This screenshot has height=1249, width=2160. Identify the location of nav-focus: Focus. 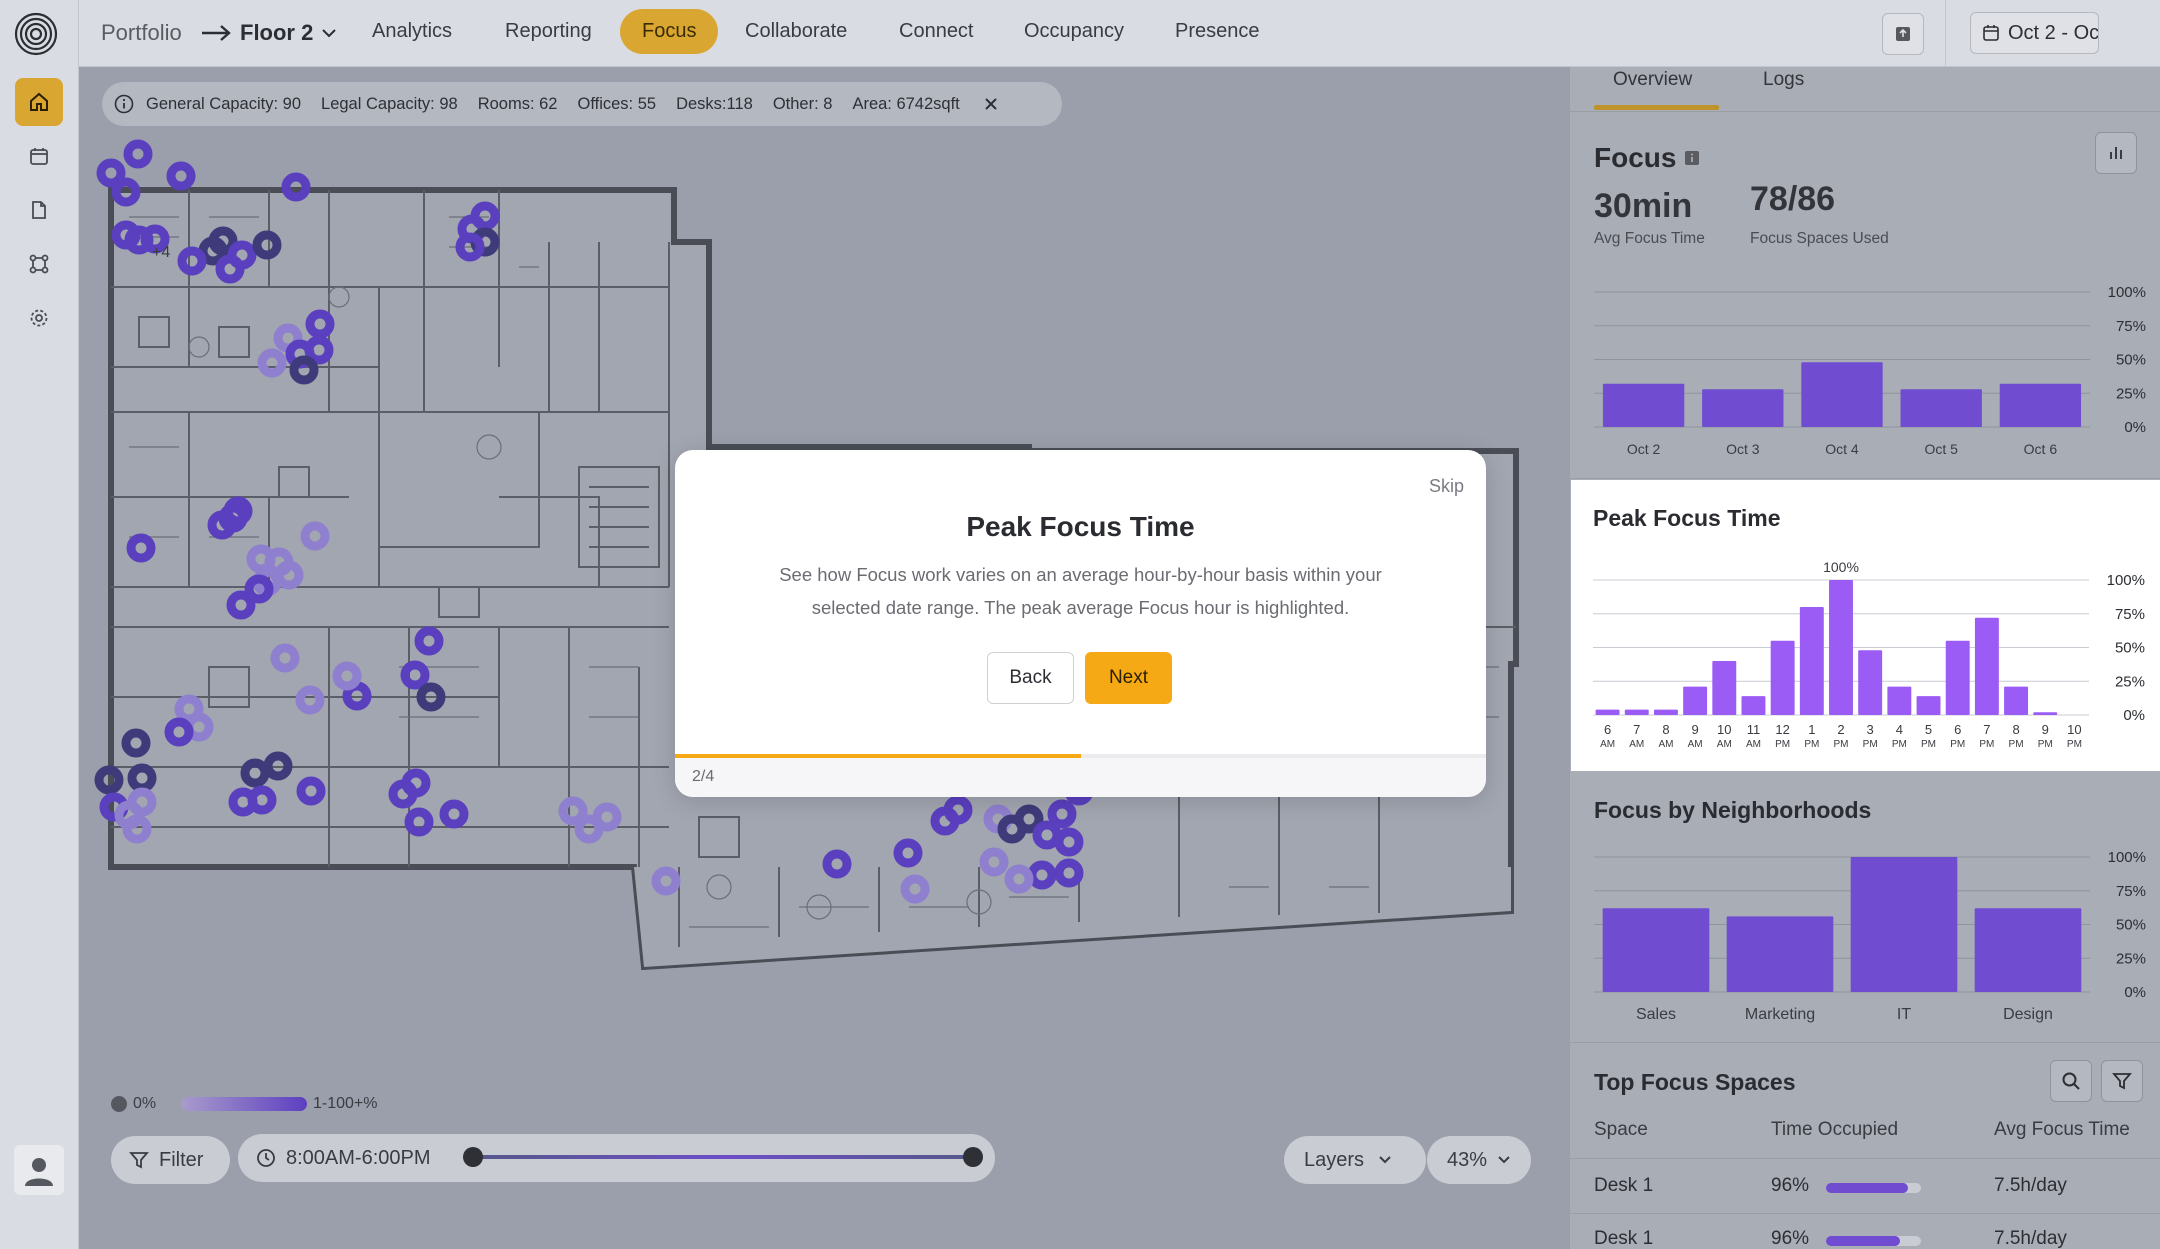
(669, 31).